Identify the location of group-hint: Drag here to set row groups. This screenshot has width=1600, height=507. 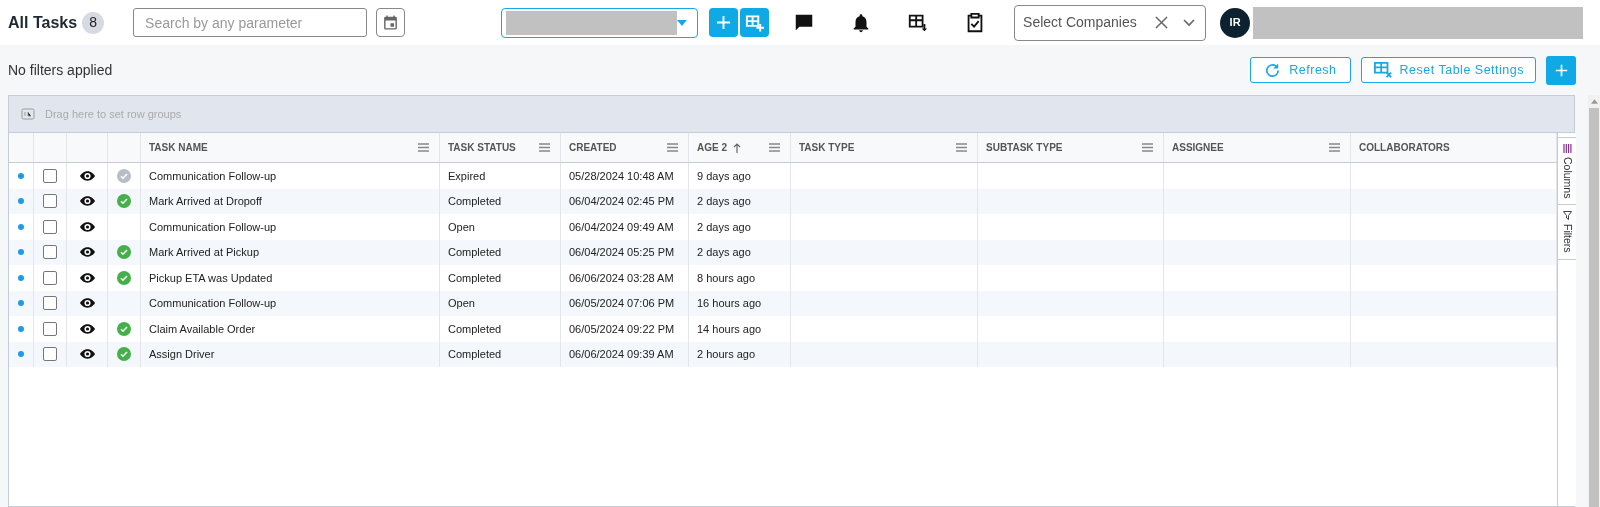
(113, 114).